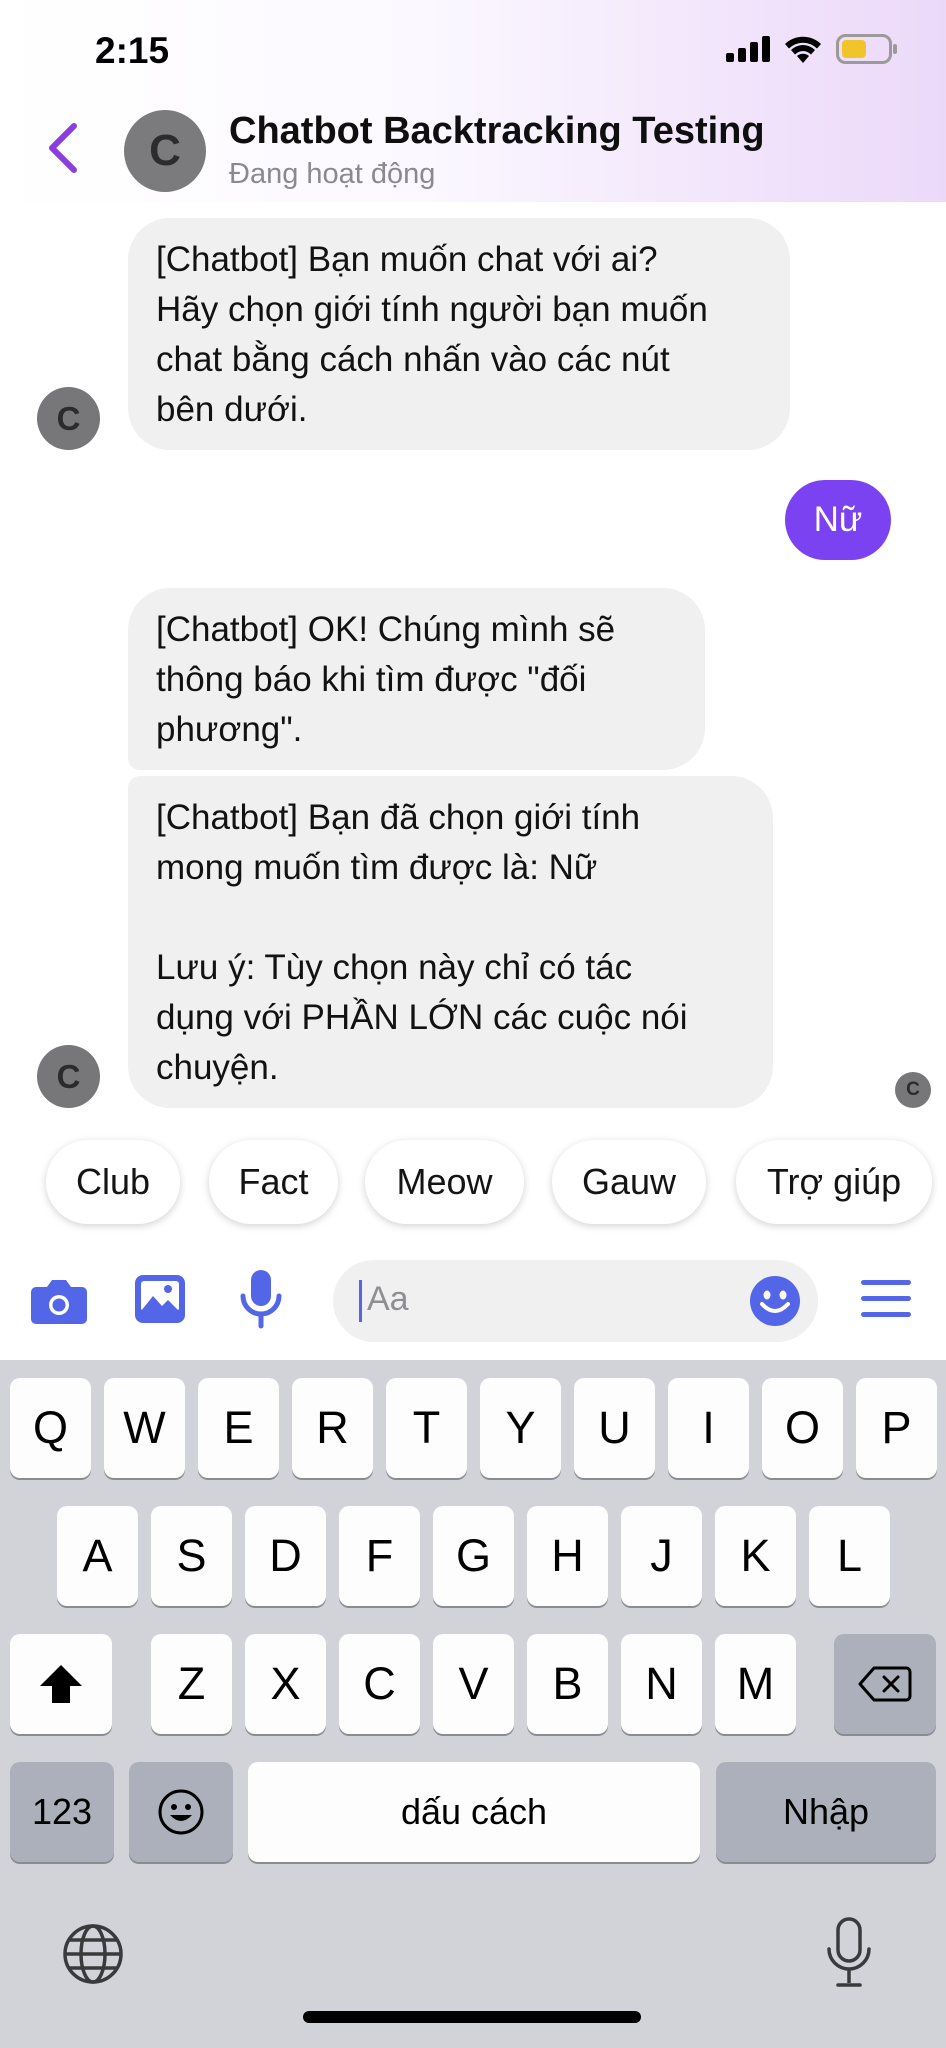  Describe the element at coordinates (575, 1301) in the screenshot. I see `message-input: Aa` at that location.